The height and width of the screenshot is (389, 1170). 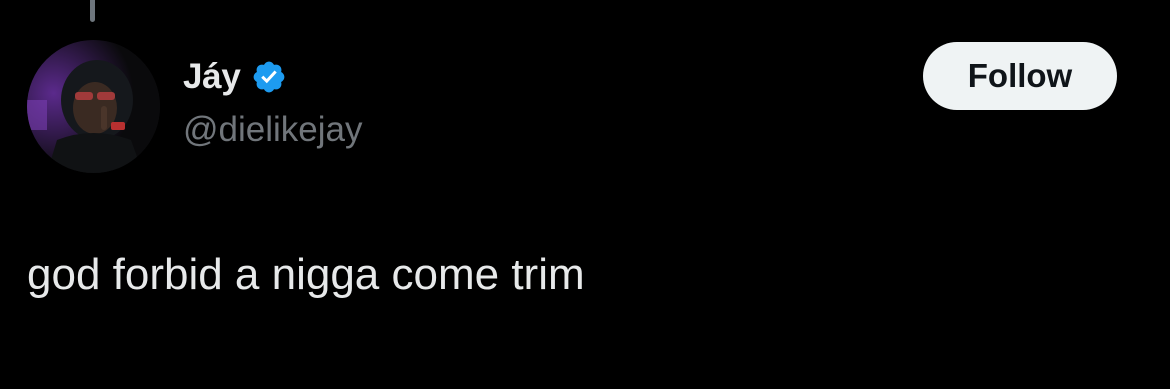 What do you see at coordinates (92, 11) in the screenshot?
I see `thread-connector-line` at bounding box center [92, 11].